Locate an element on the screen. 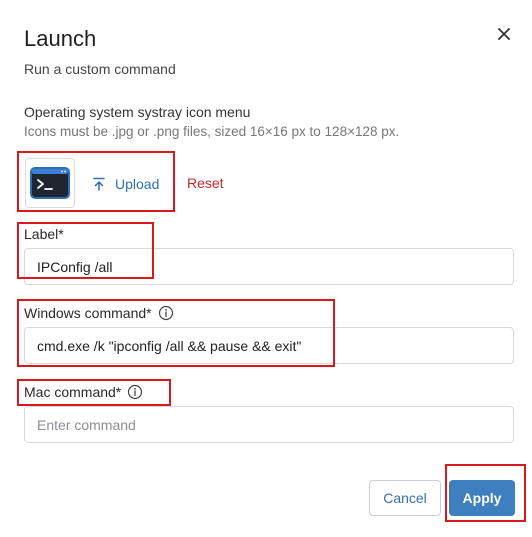 This screenshot has height=537, width=532. upload-button: Upload is located at coordinates (125, 184).